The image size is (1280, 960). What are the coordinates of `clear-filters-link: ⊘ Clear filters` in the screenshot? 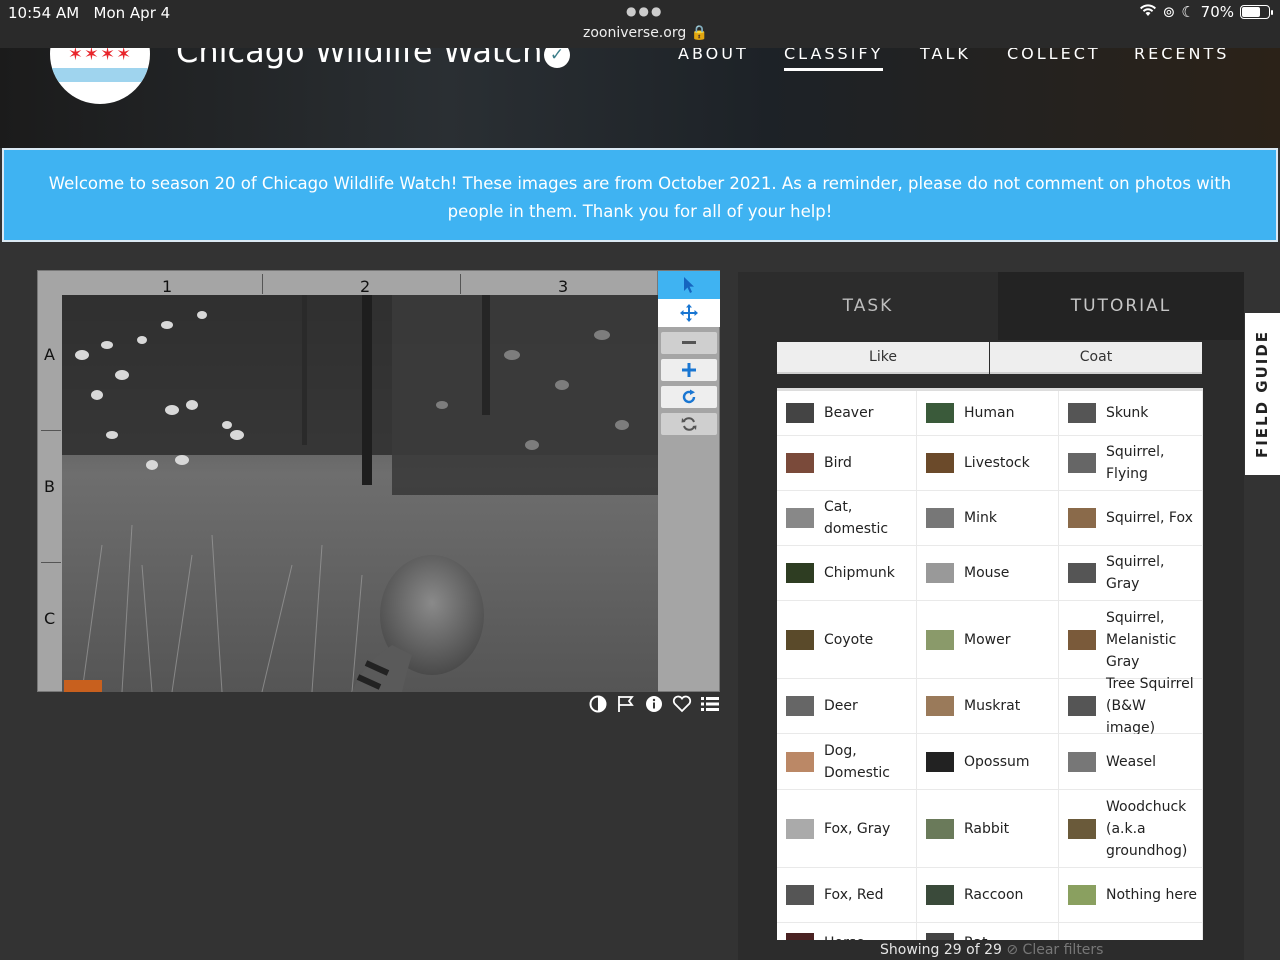 It's located at (1054, 950).